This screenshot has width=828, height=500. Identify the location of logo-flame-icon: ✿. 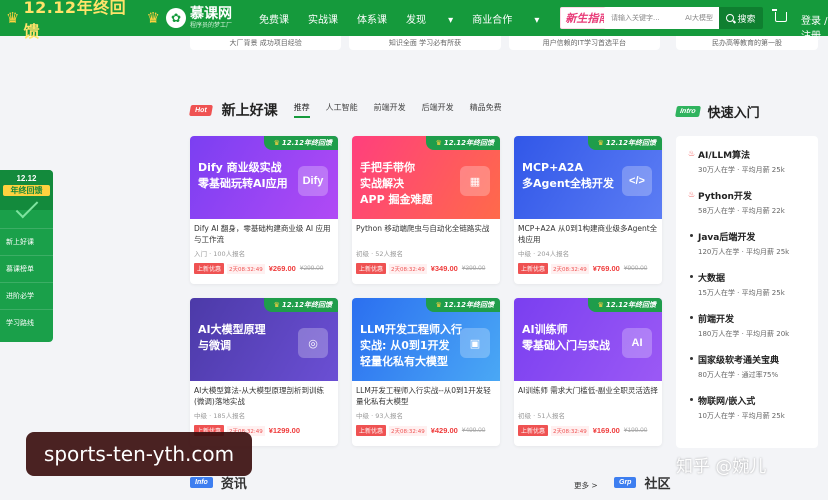
(176, 18).